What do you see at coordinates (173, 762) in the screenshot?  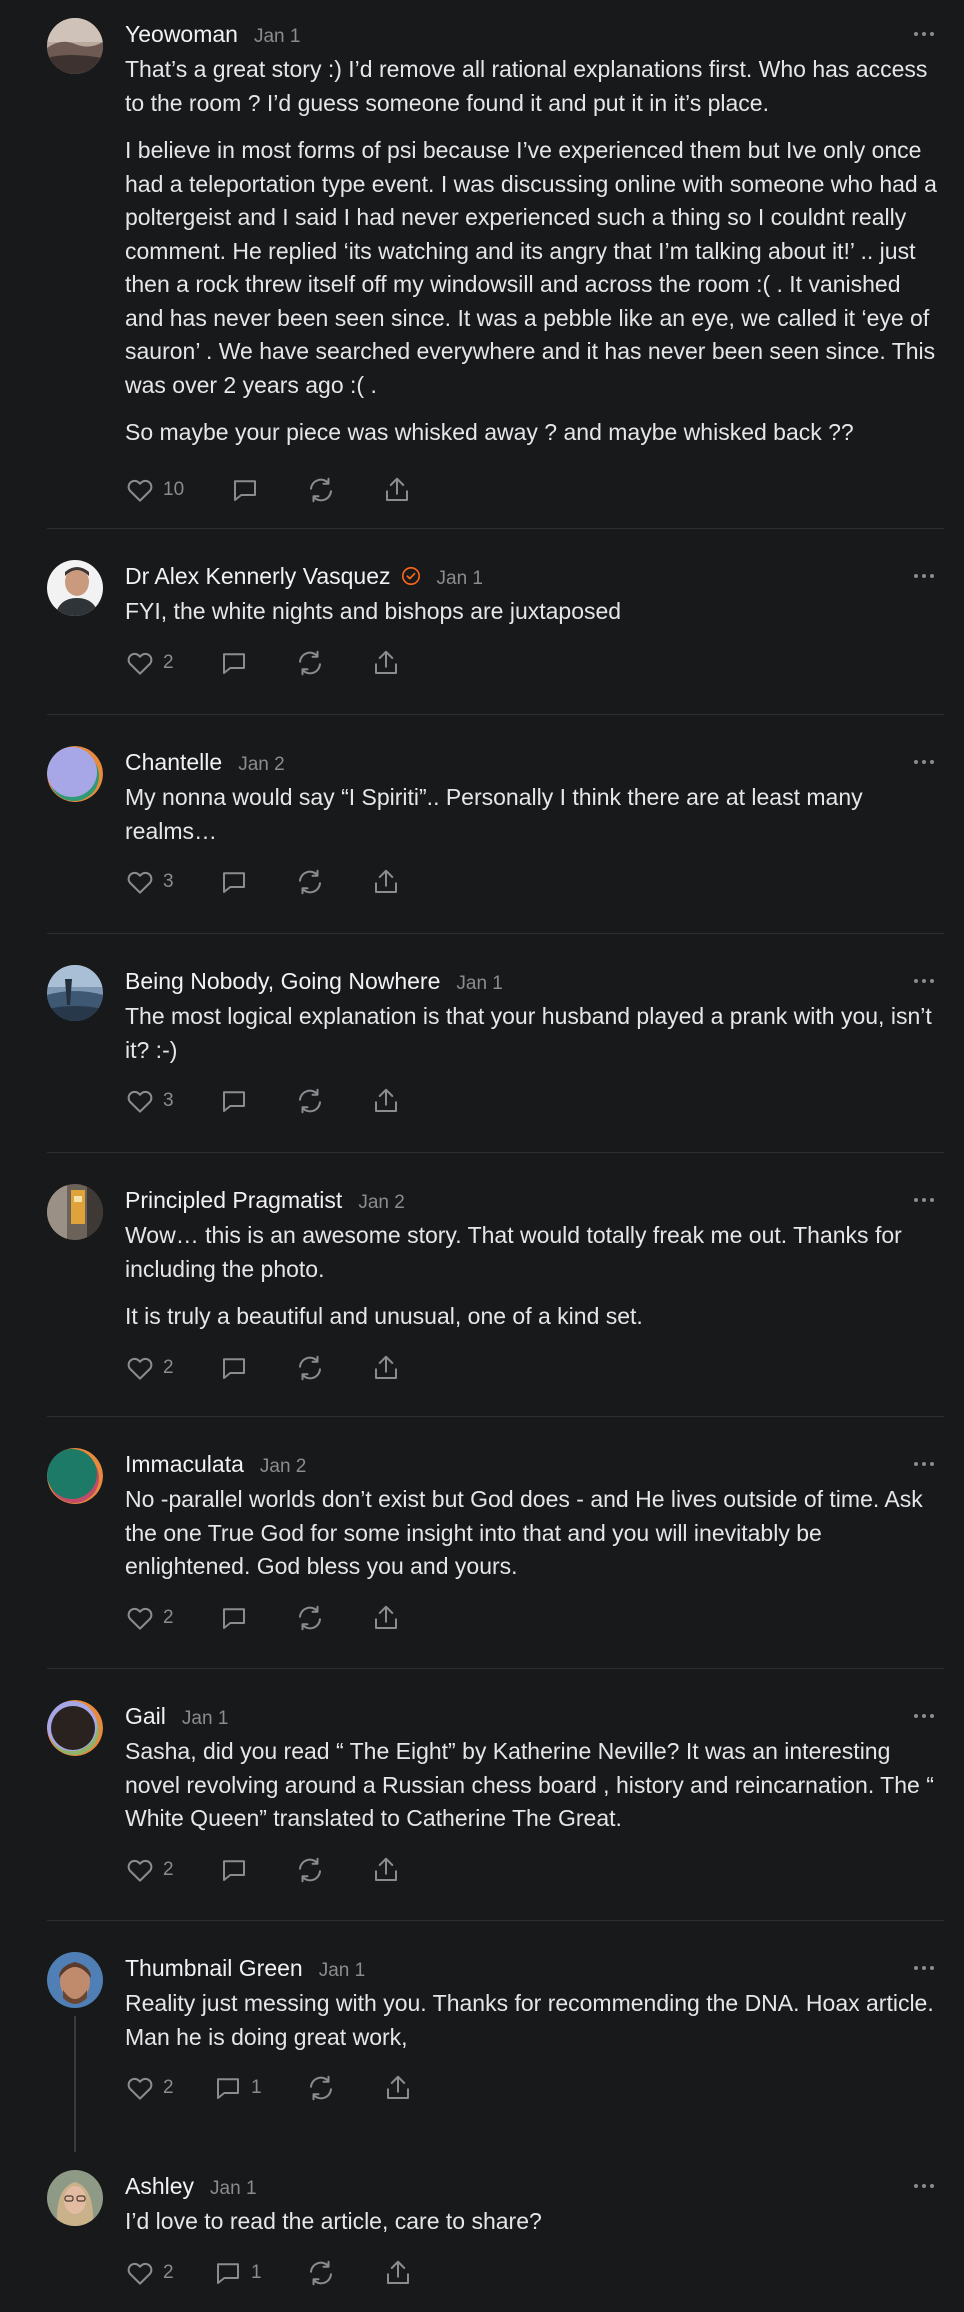 I see `author-name: Chantelle` at bounding box center [173, 762].